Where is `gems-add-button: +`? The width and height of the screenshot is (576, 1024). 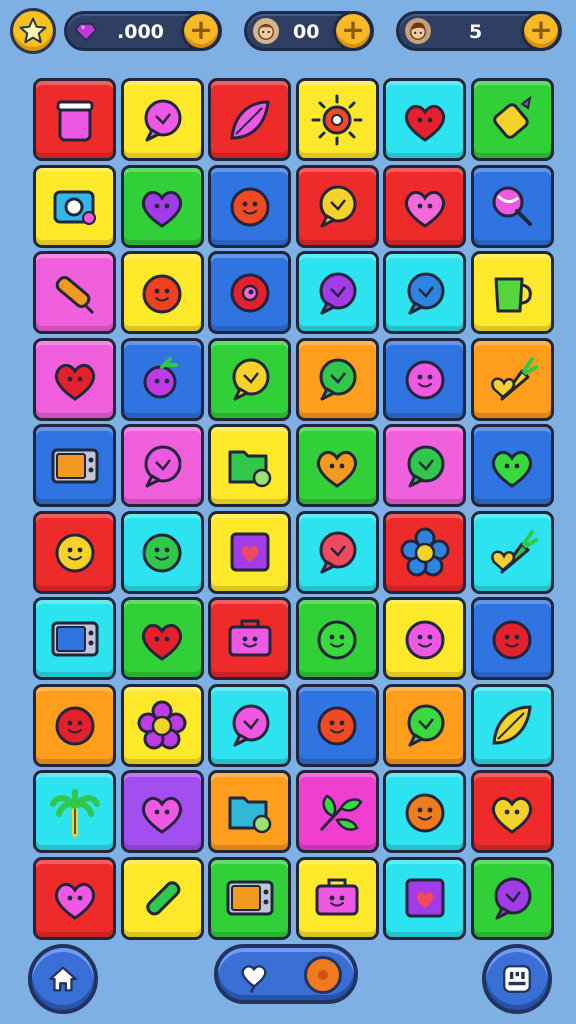
gems-add-button: + is located at coordinates (201, 31).